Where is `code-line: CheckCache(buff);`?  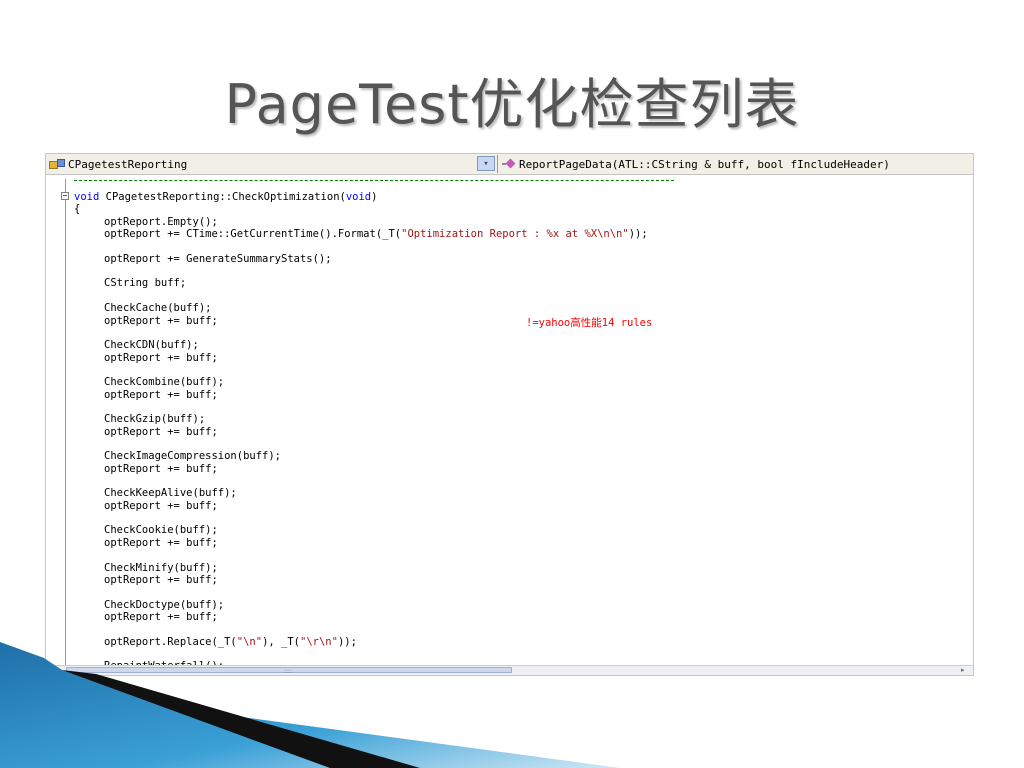 code-line: CheckCache(buff); is located at coordinates (157, 308).